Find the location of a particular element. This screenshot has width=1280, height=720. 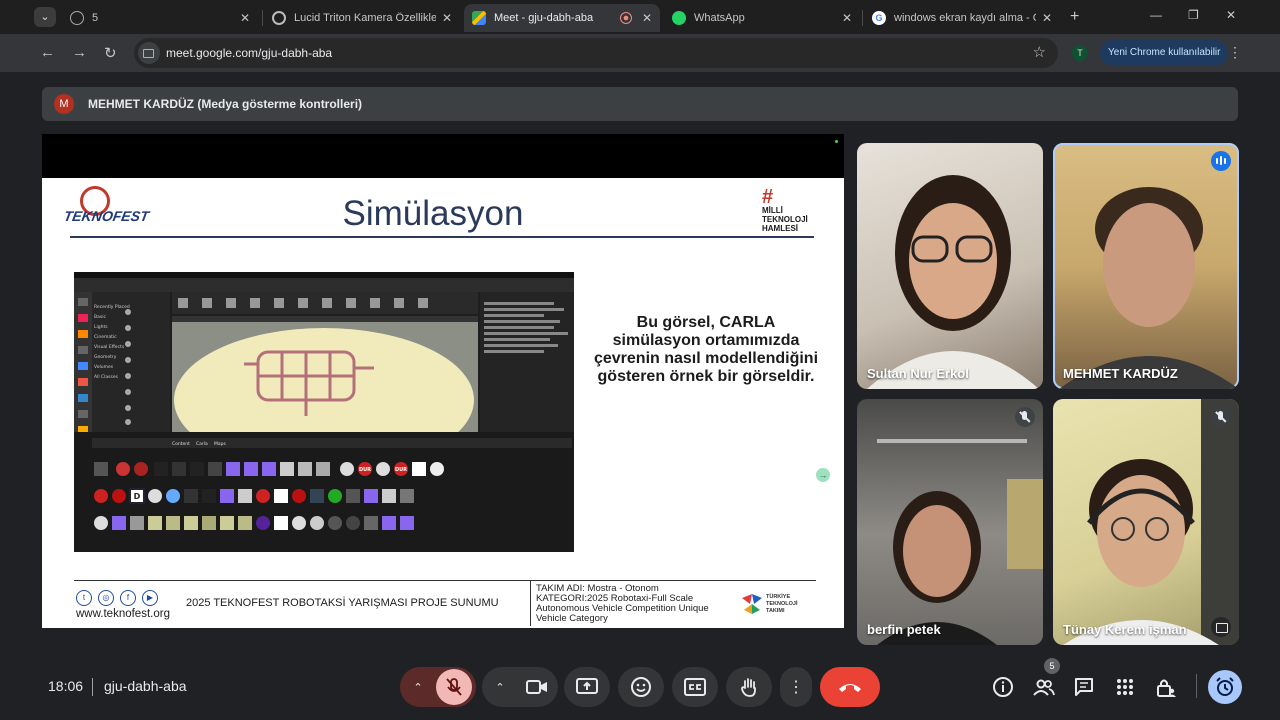

chat-button is located at coordinates (1084, 687).